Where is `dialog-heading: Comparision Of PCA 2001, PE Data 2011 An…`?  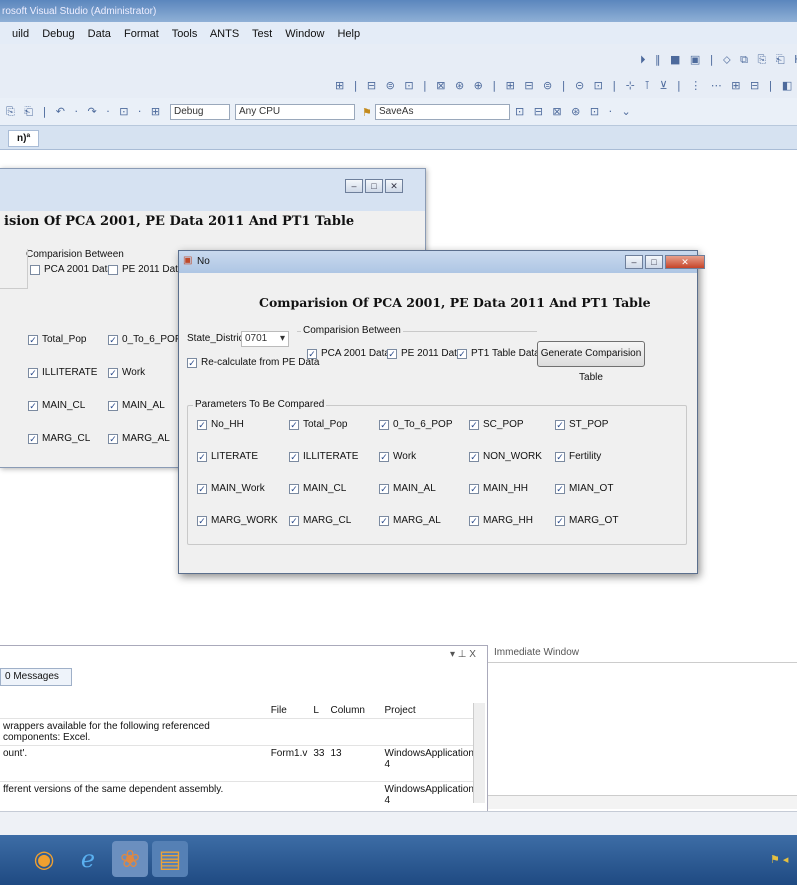
dialog-heading: Comparision Of PCA 2001, PE Data 2011 An… is located at coordinates (455, 302).